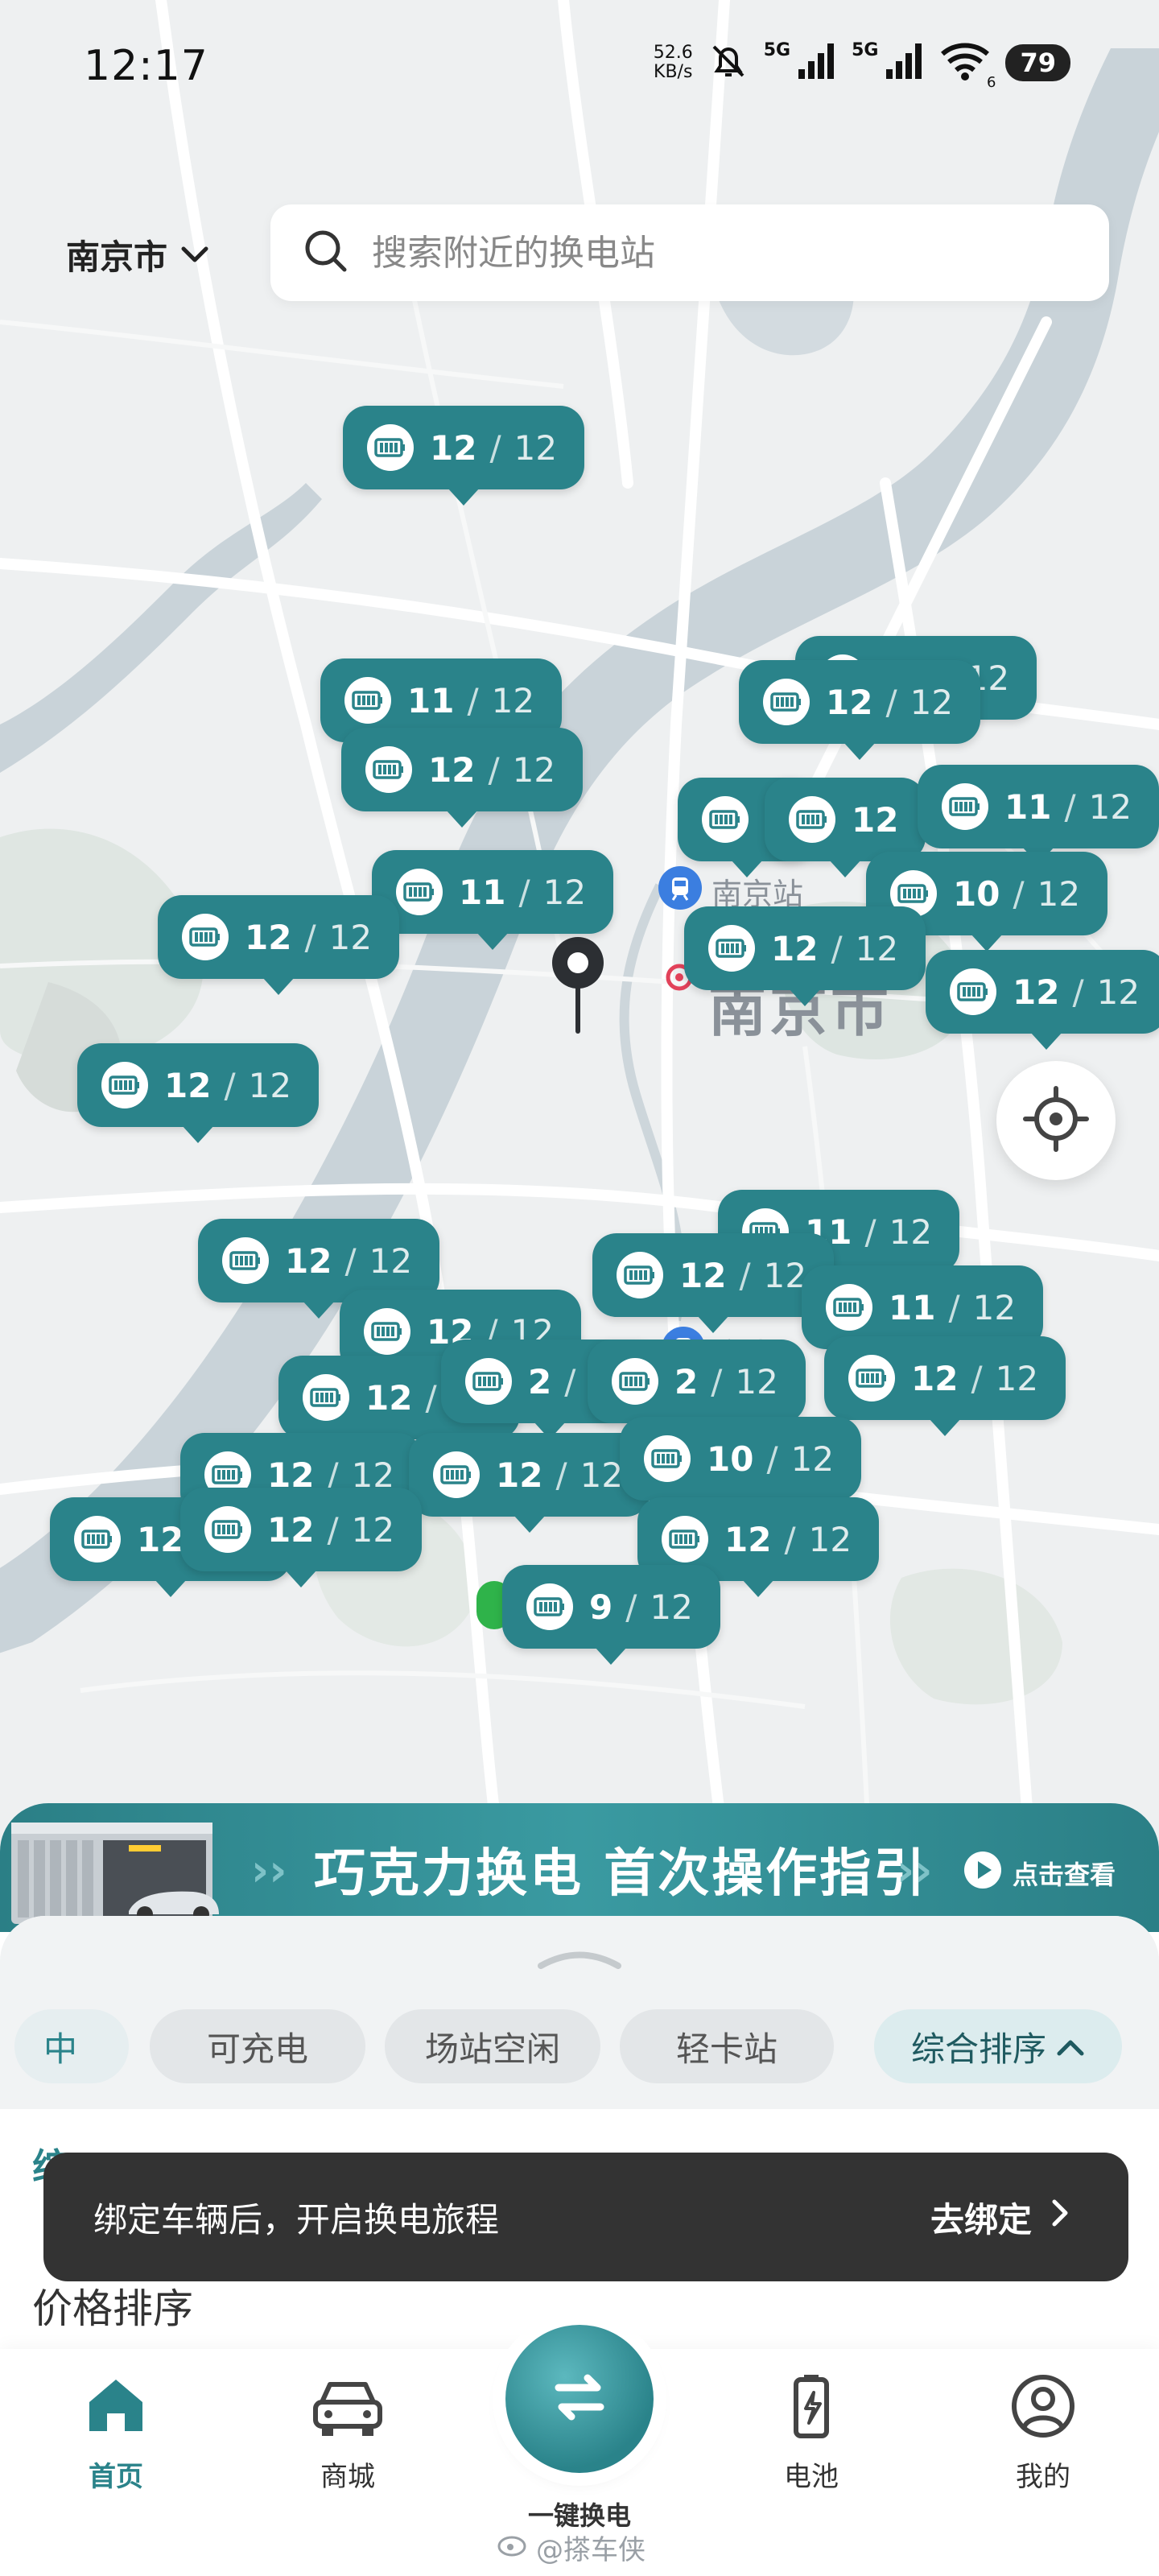 The height and width of the screenshot is (2576, 1159). Describe the element at coordinates (1060, 2217) in the screenshot. I see `chevron-right-icon` at that location.